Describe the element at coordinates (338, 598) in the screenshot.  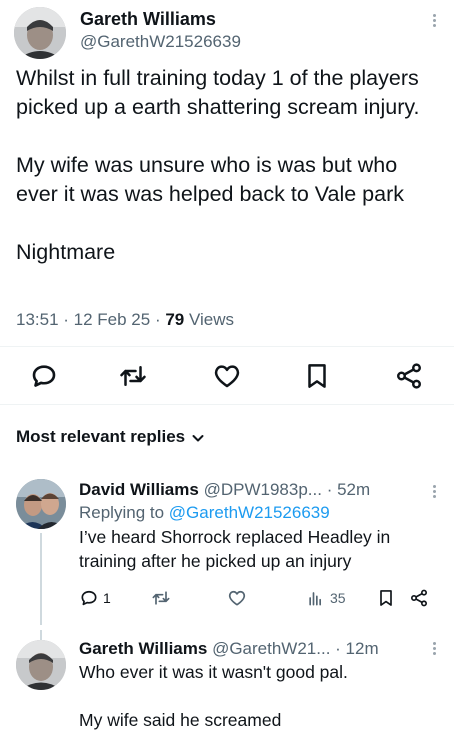
I see `reply-views-count: 35` at that location.